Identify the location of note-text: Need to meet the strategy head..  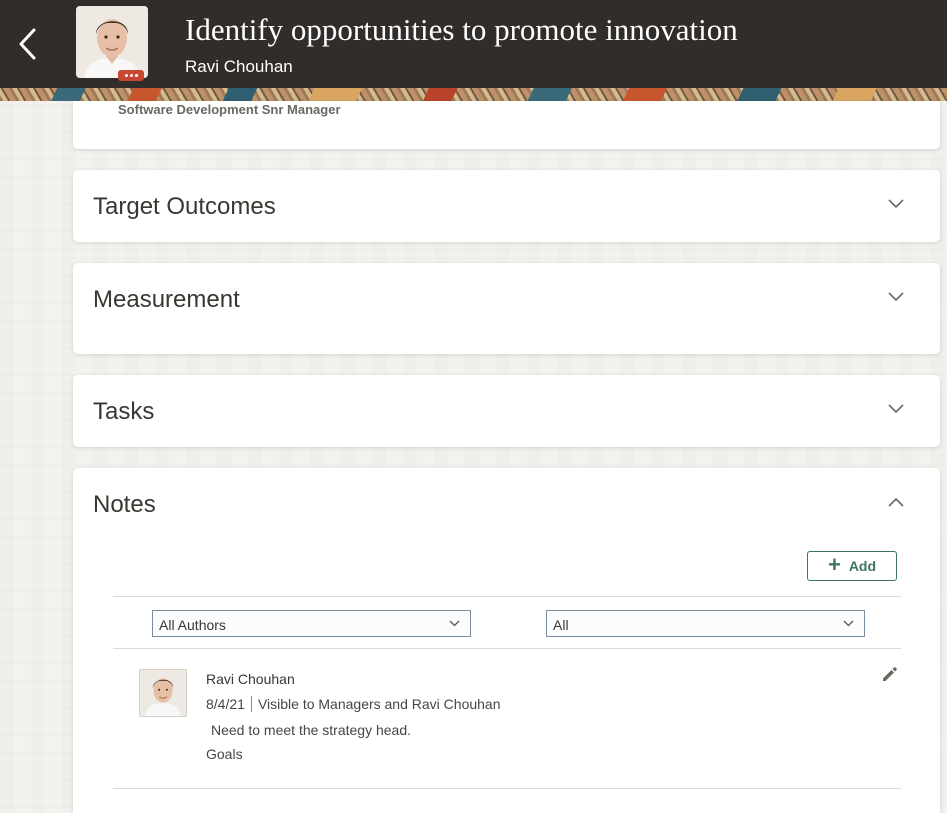
(311, 730).